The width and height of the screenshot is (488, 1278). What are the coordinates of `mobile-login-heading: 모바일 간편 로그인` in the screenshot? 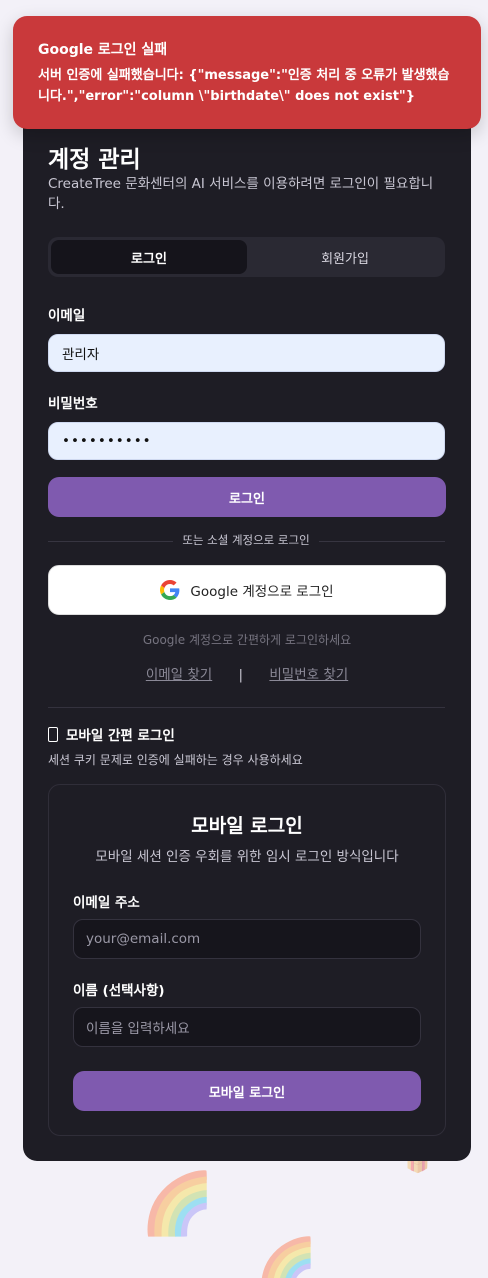 It's located at (111, 734).